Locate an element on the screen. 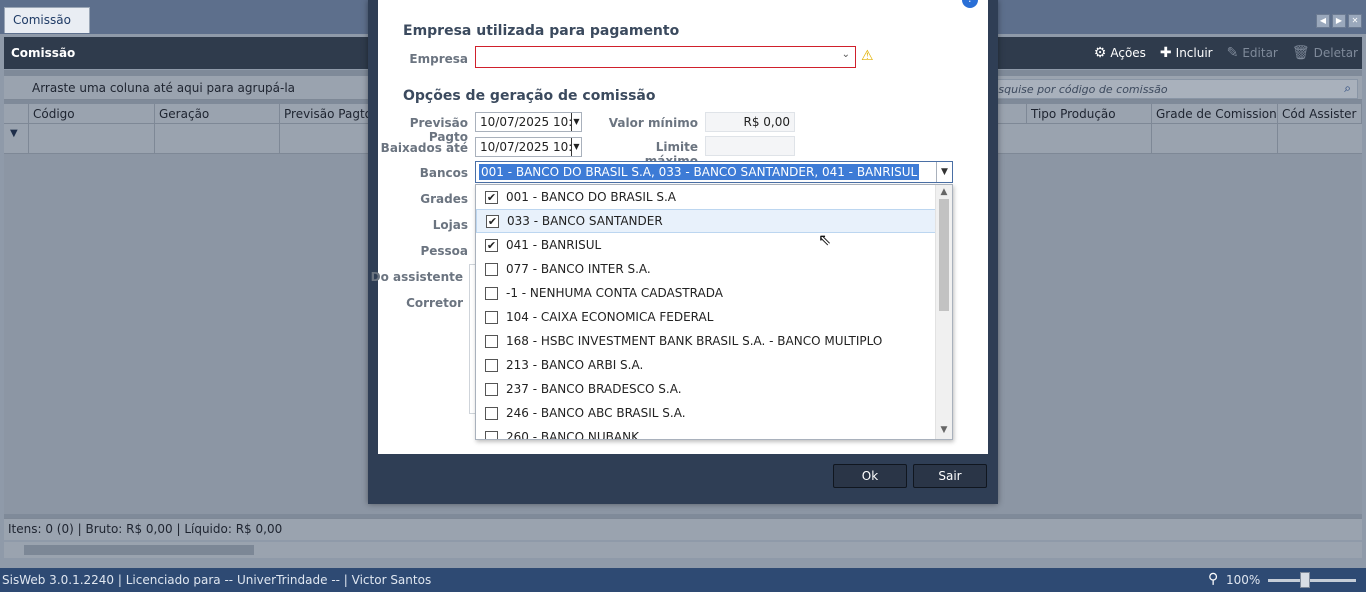 The height and width of the screenshot is (592, 1366). tab-navigation: ◀ ▶ ✕ is located at coordinates (1339, 21).